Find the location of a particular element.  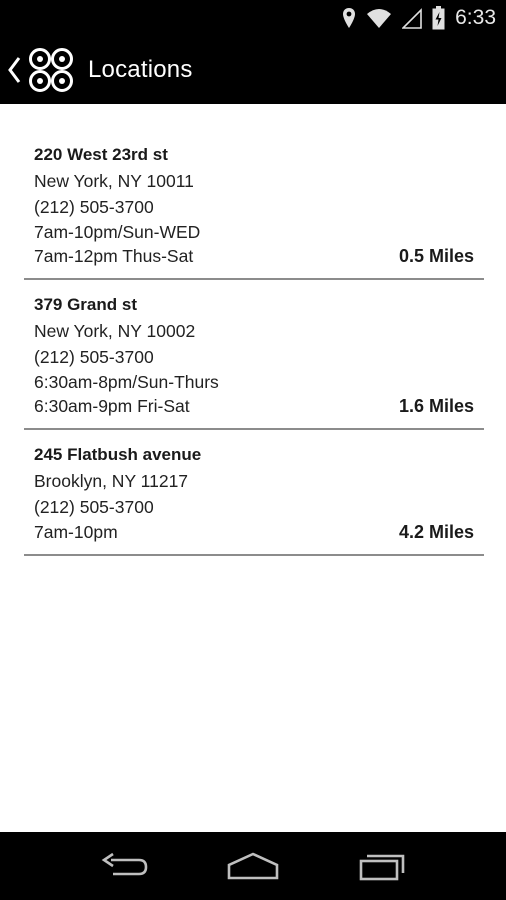

location-distance: 0.5 Miles is located at coordinates (436, 256).